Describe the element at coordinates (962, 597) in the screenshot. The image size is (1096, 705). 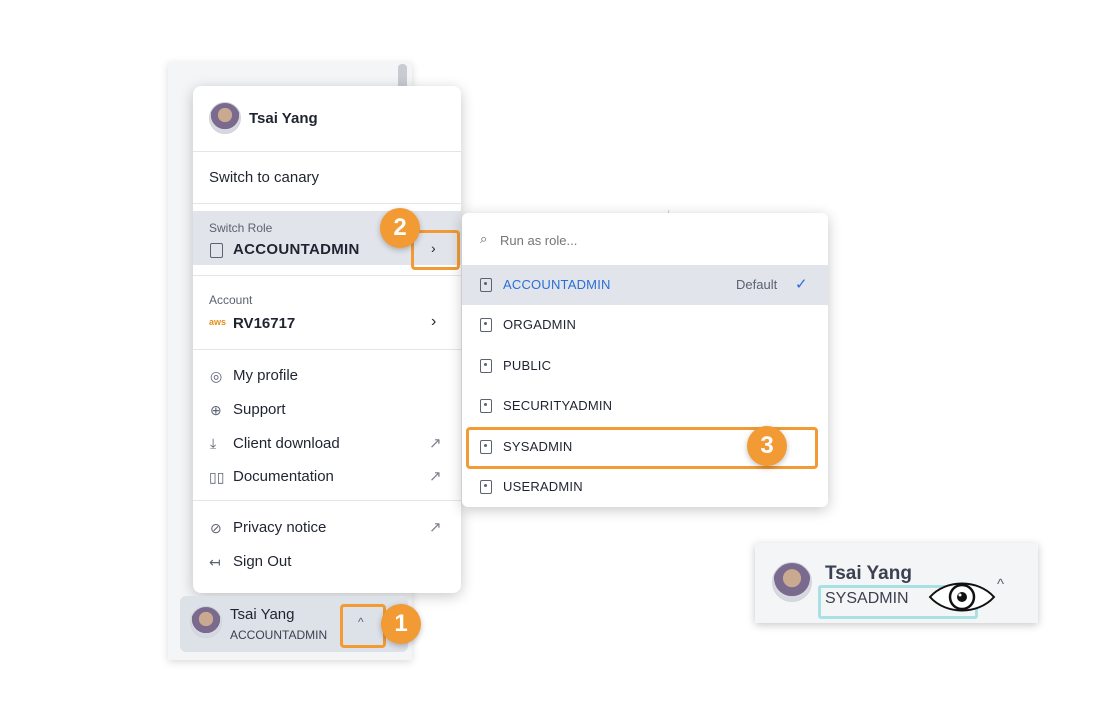
I see `eye-icon` at that location.